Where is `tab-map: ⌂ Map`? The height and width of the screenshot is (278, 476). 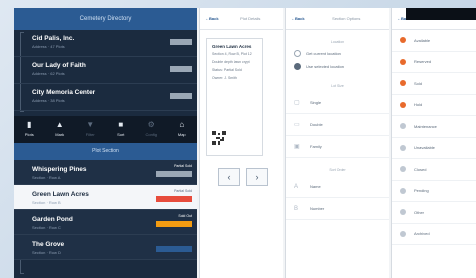
tab-map: ⌂ Map is located at coordinates (182, 129).